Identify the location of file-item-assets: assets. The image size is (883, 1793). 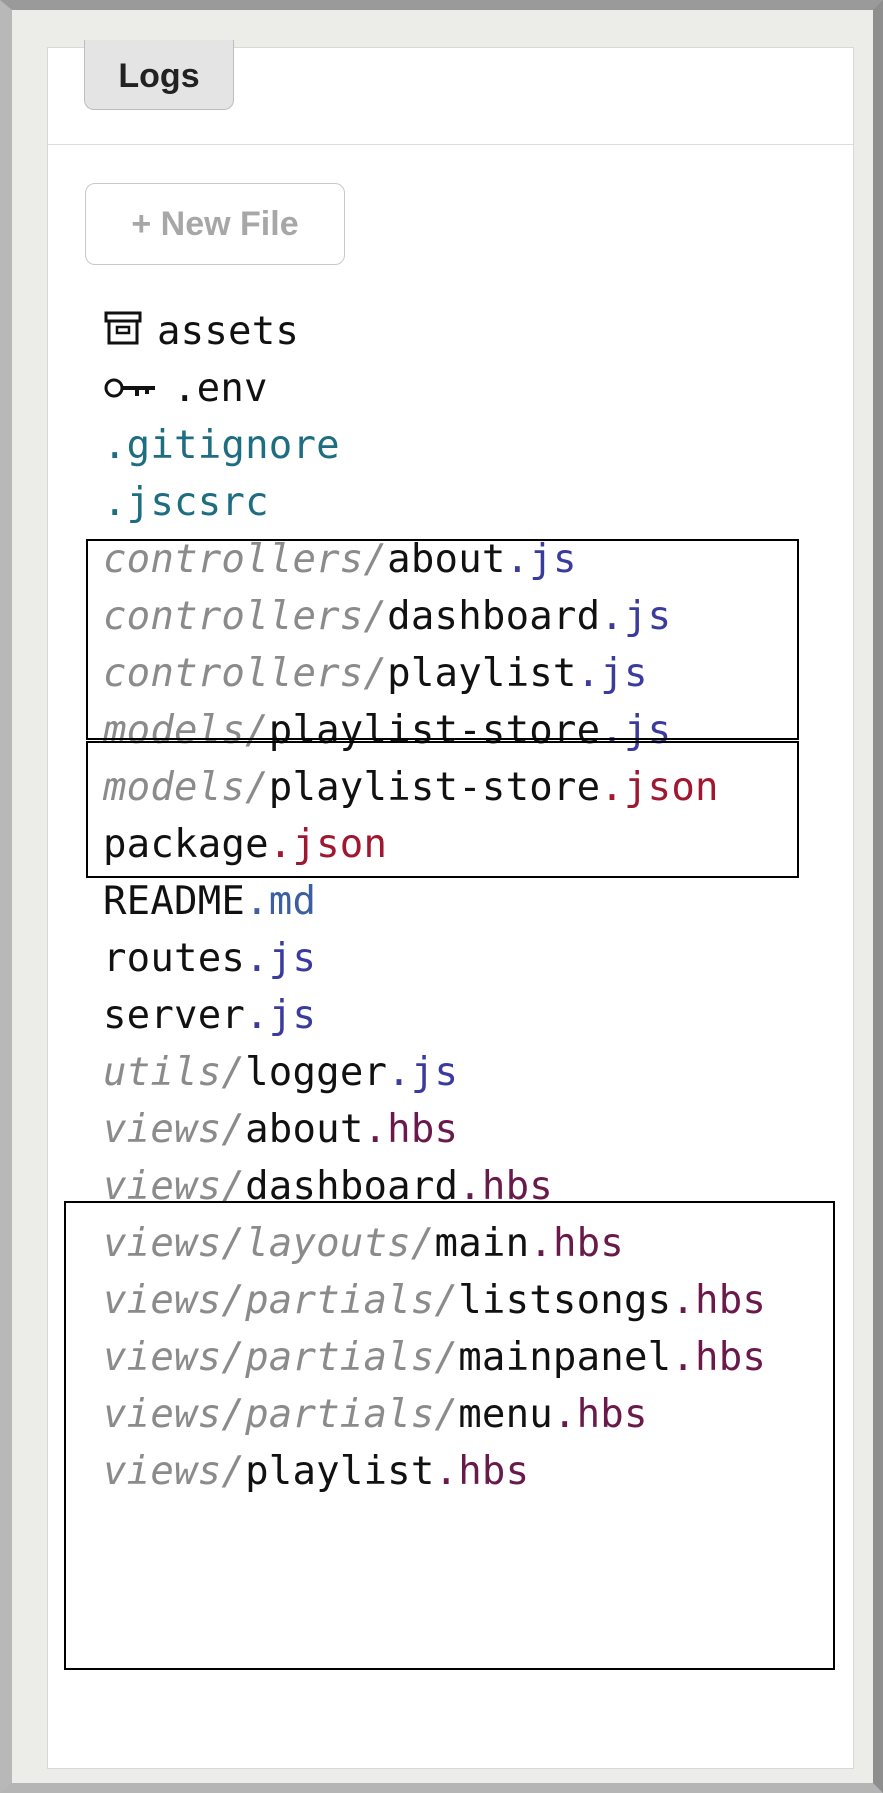
(201, 332).